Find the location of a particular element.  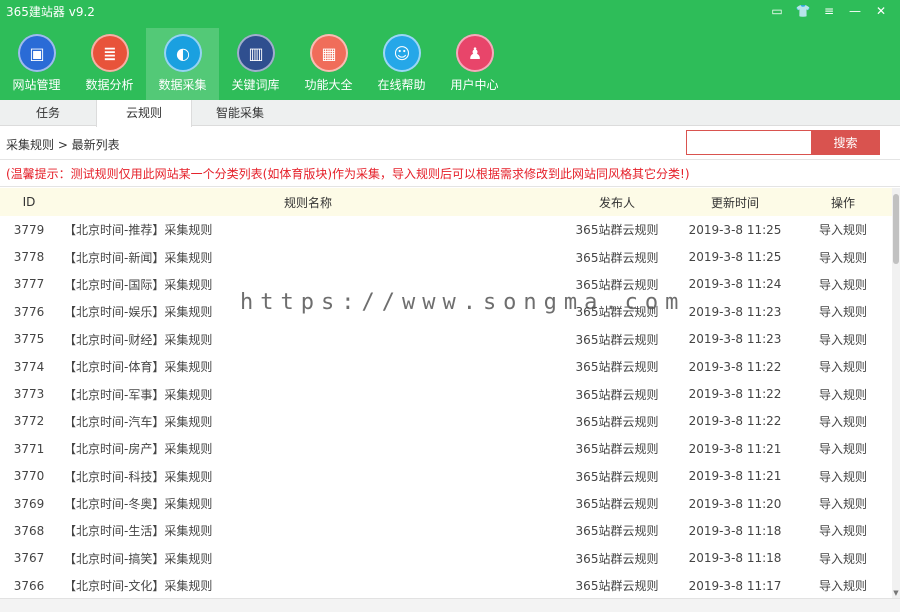

nav-label: 功能大全 is located at coordinates (328, 85).